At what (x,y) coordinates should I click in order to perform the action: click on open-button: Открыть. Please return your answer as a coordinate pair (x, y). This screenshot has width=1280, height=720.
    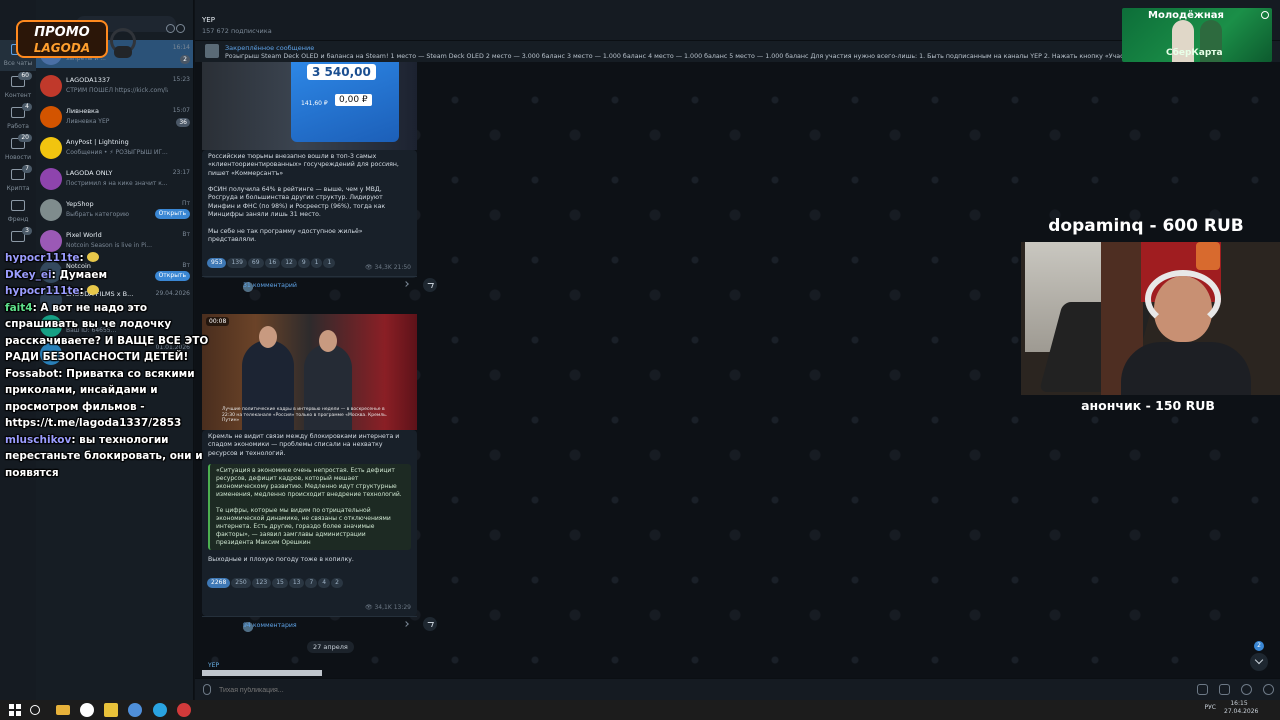
    Looking at the image, I should click on (172, 214).